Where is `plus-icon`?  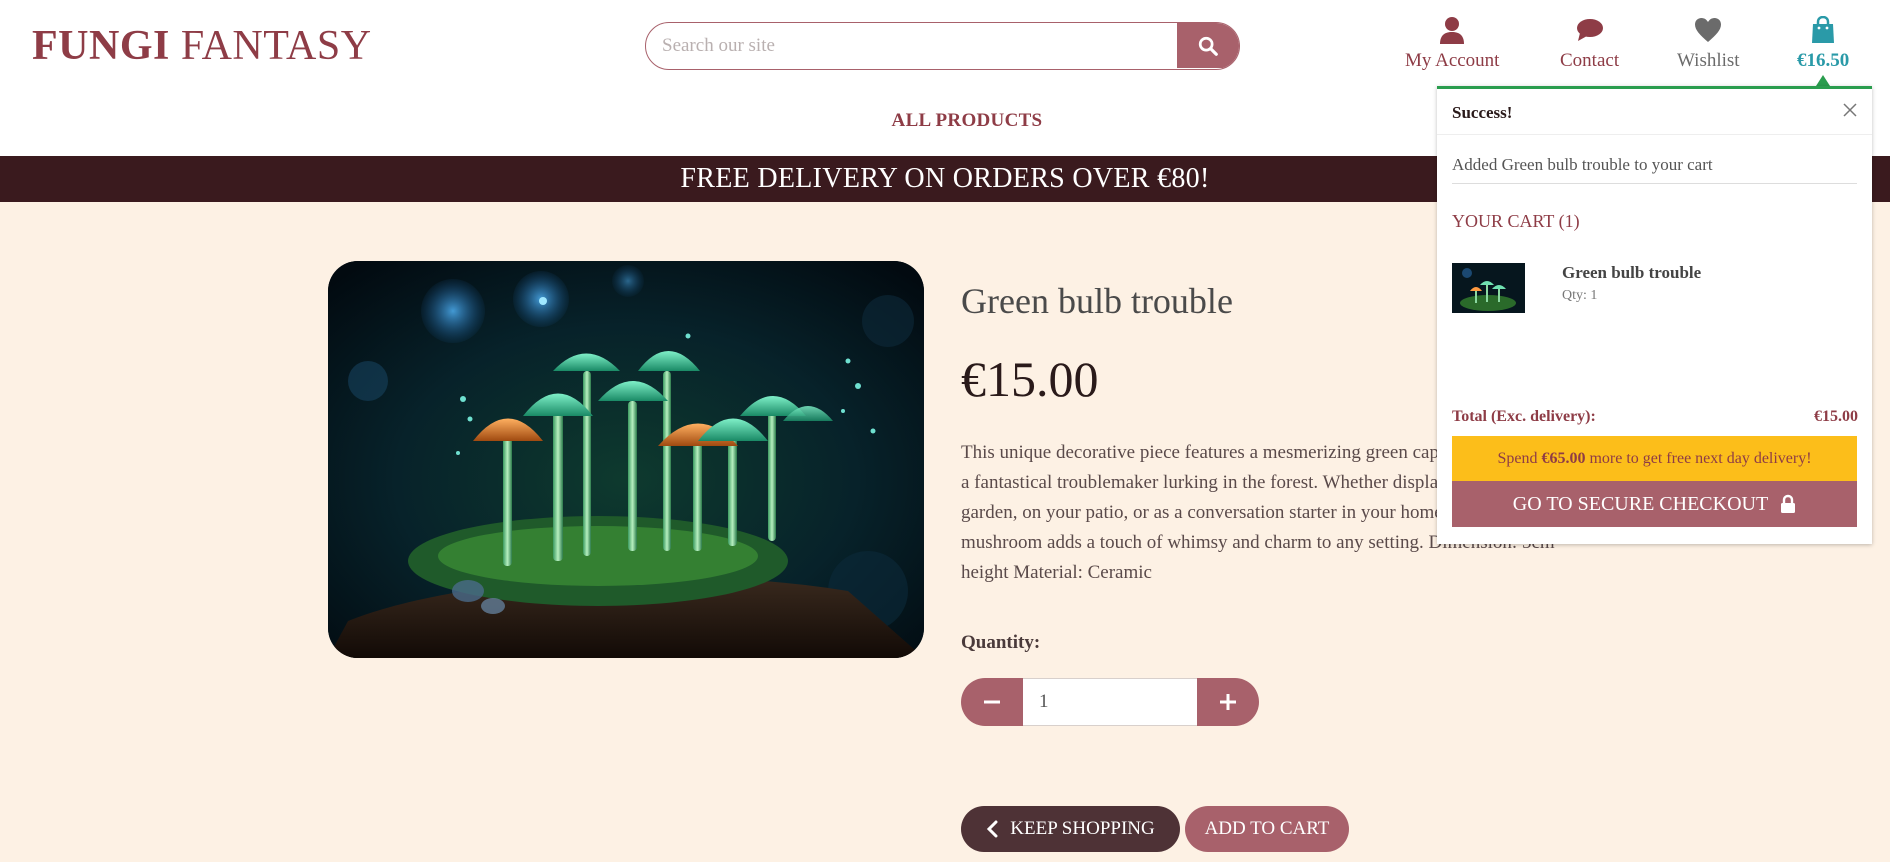
plus-icon is located at coordinates (1228, 702).